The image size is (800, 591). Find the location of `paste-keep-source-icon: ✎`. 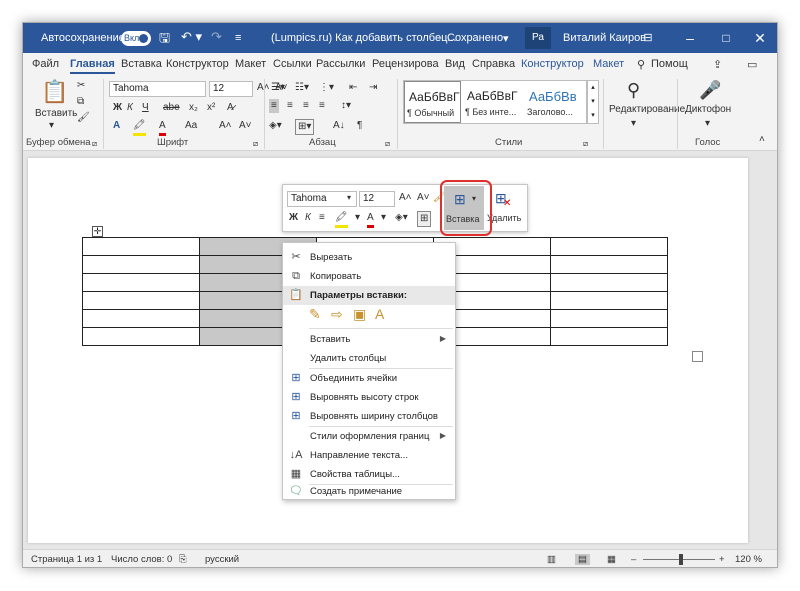

paste-keep-source-icon: ✎ is located at coordinates (318, 315).